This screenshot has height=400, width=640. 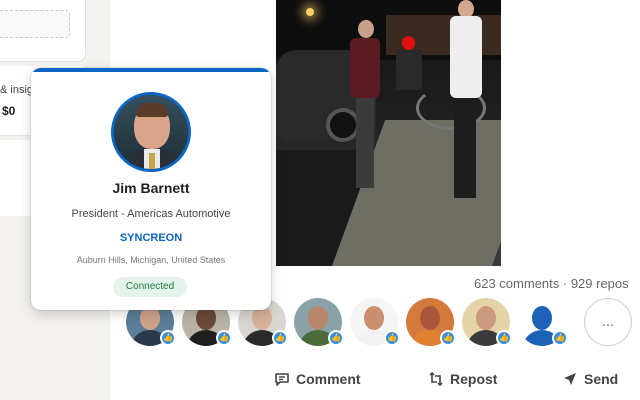 What do you see at coordinates (601, 379) in the screenshot?
I see `send-label: Send` at bounding box center [601, 379].